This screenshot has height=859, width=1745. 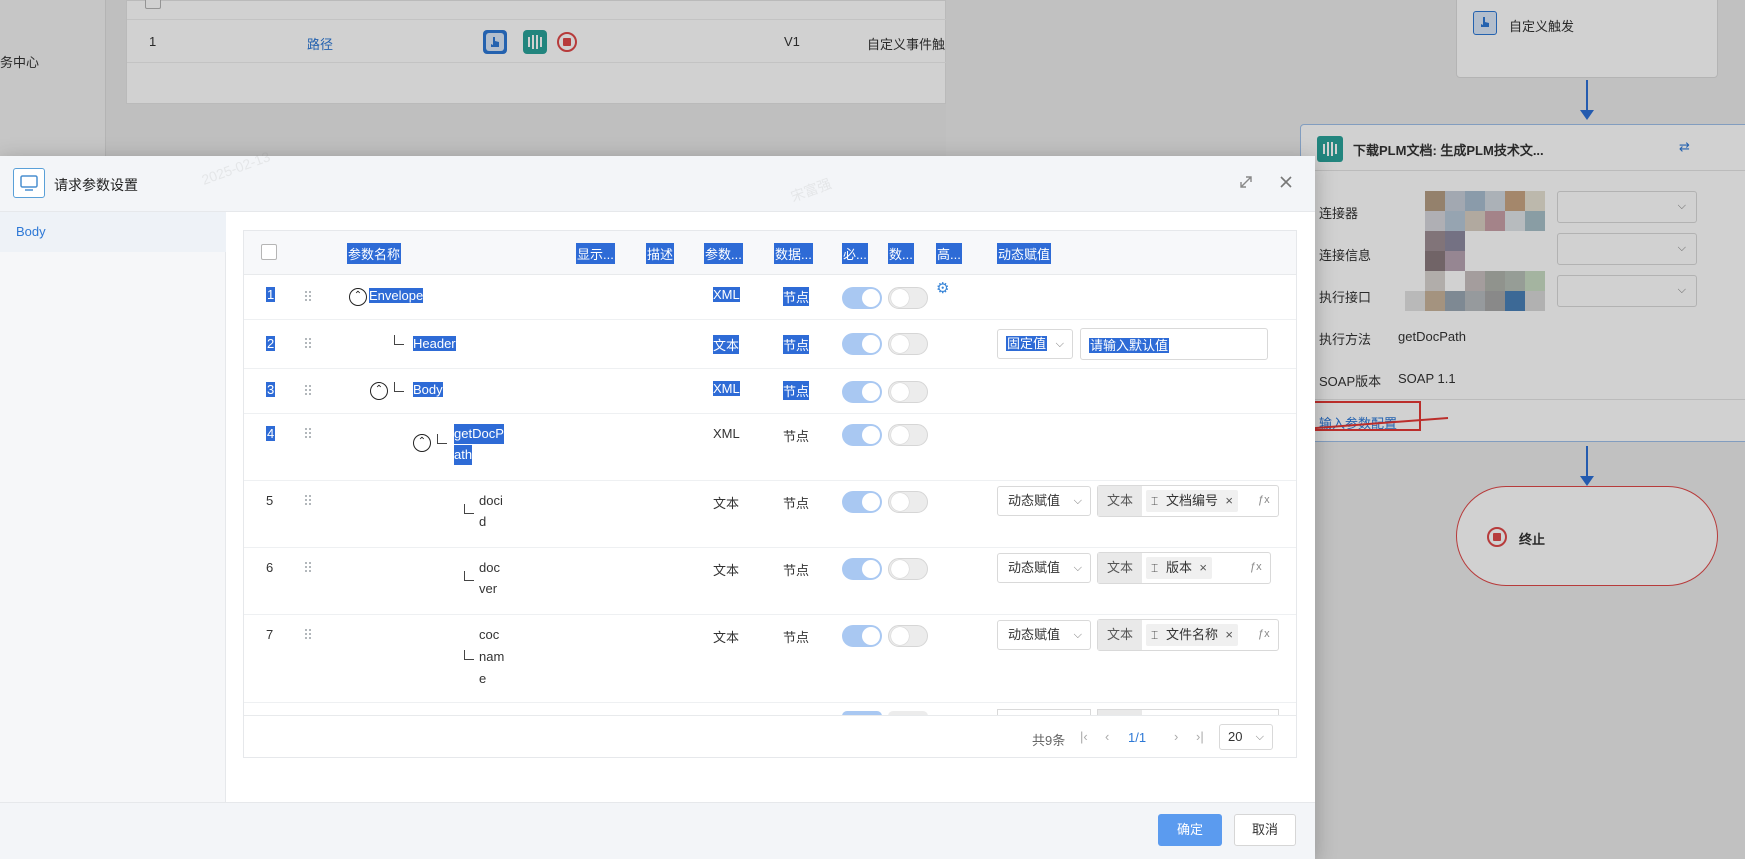 What do you see at coordinates (770, 709) in the screenshot?
I see `table-row` at bounding box center [770, 709].